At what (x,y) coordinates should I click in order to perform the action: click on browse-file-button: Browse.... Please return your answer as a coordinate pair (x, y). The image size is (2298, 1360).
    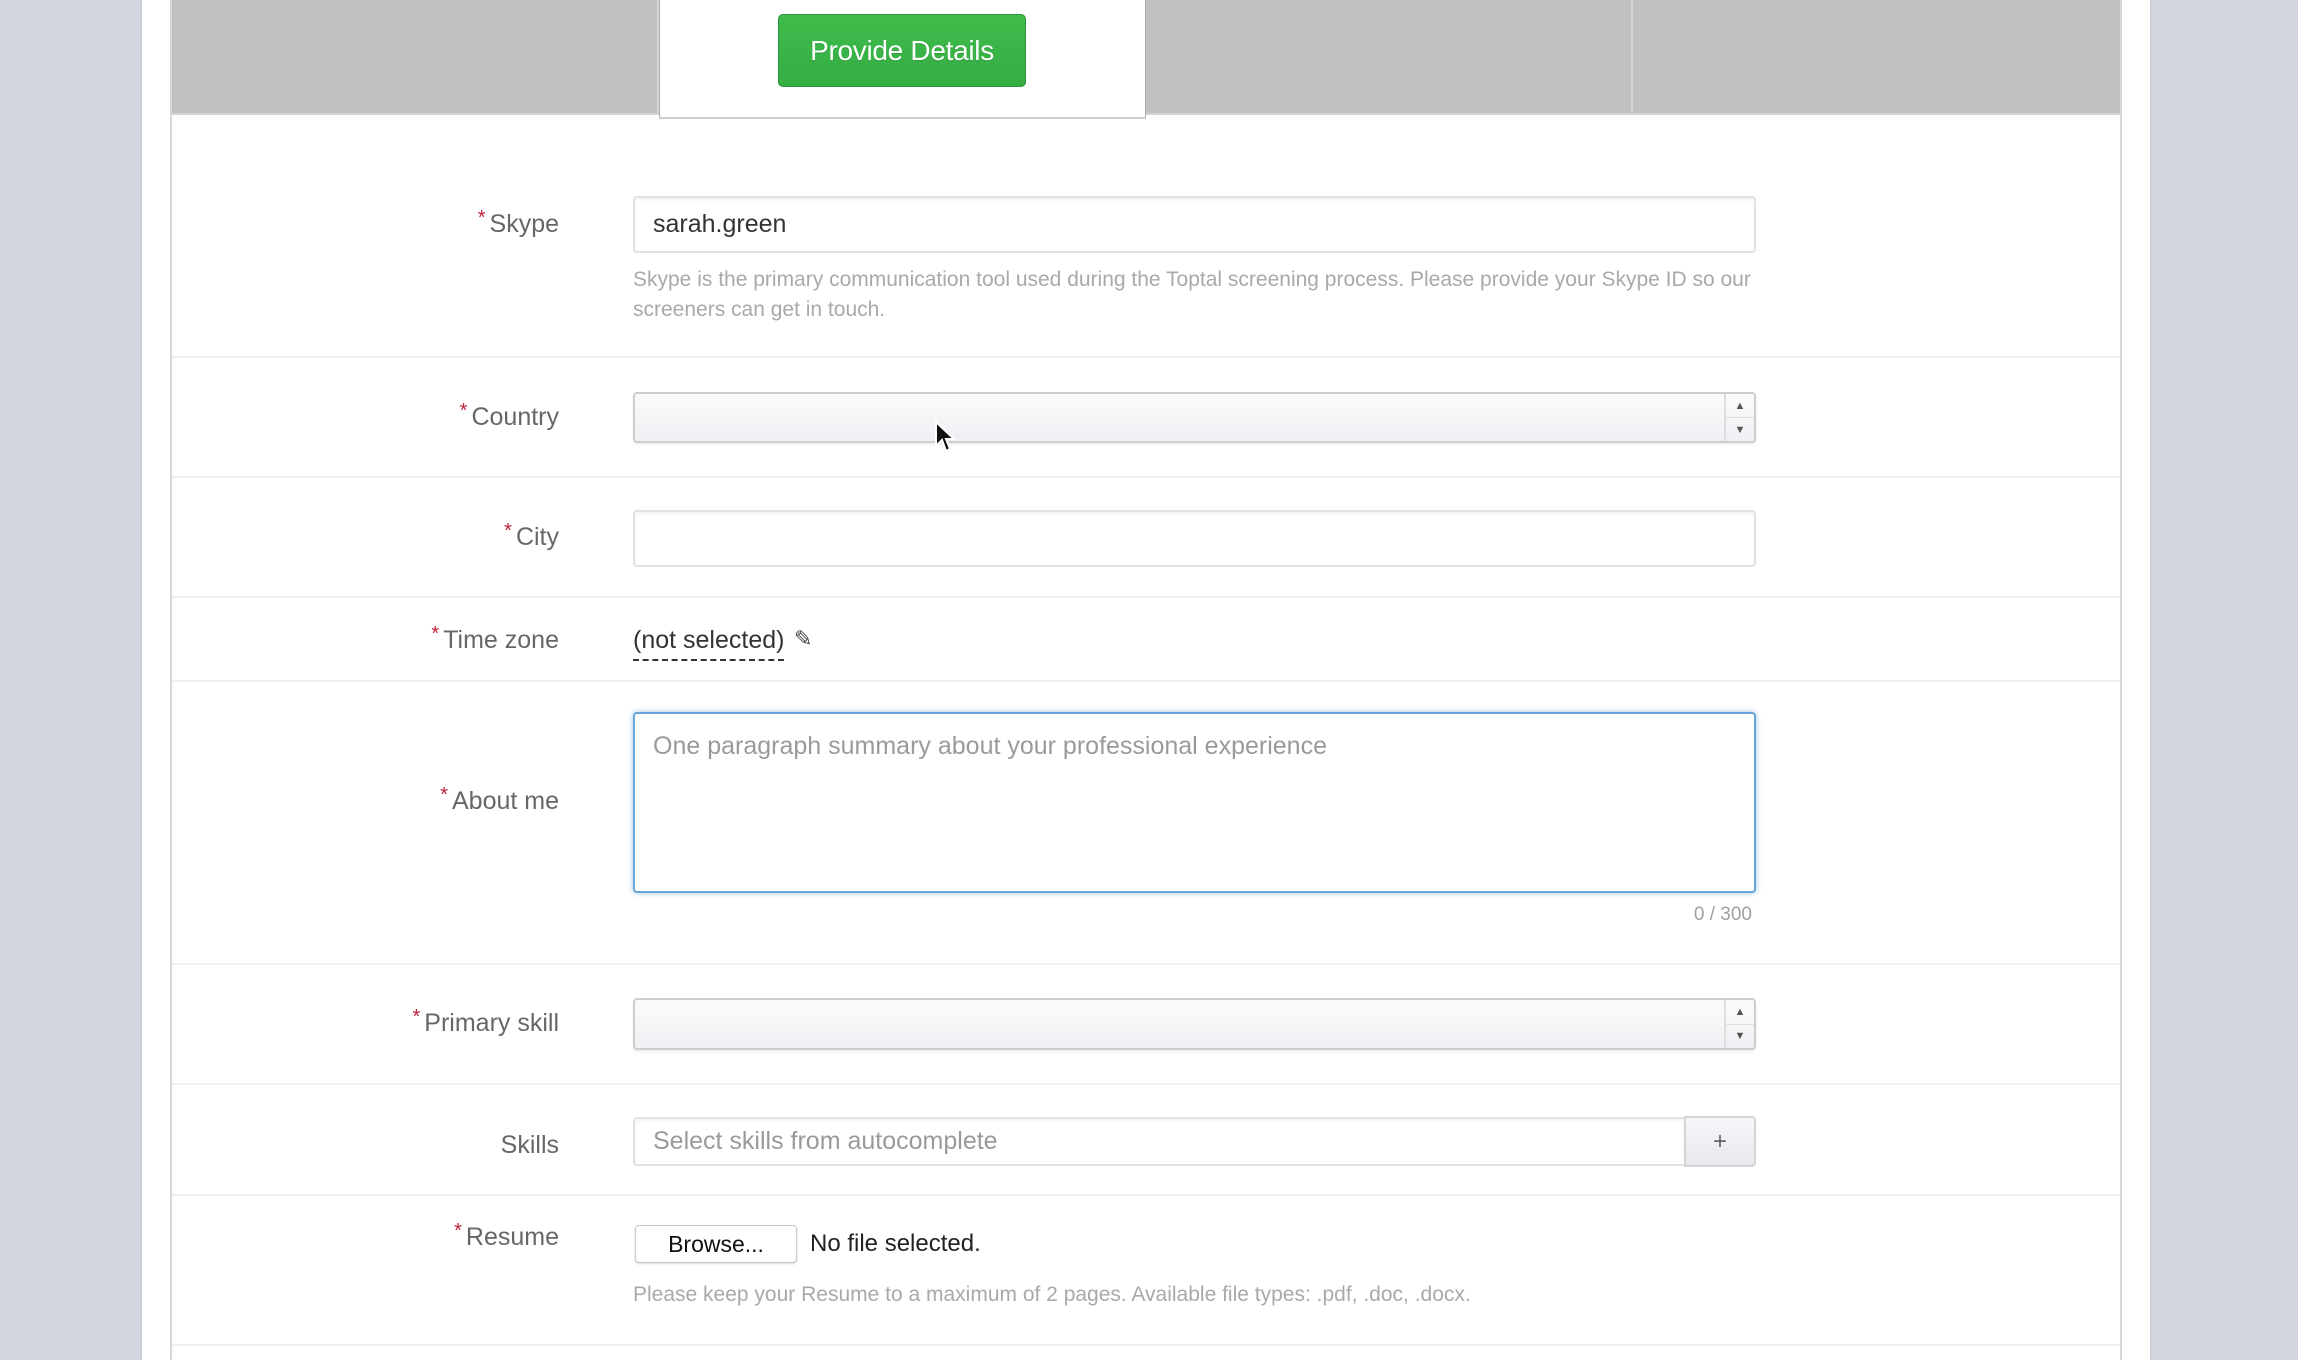
    Looking at the image, I should click on (716, 1244).